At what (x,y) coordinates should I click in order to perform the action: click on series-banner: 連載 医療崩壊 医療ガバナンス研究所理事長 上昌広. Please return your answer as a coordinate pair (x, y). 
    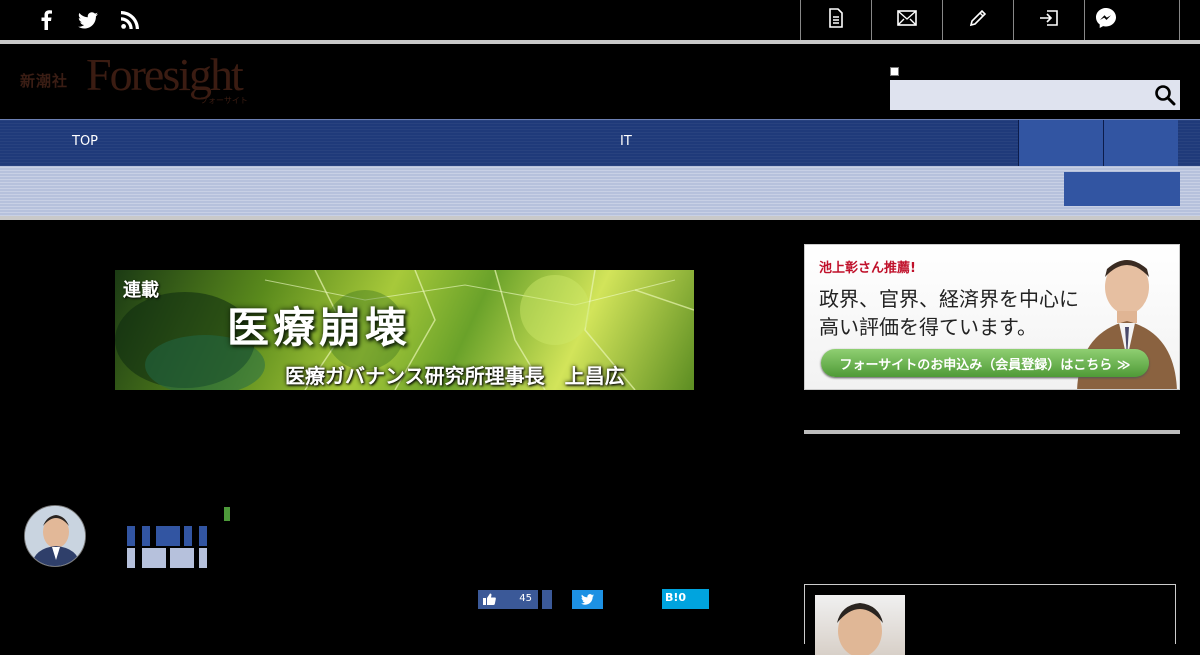
    Looking at the image, I should click on (404, 330).